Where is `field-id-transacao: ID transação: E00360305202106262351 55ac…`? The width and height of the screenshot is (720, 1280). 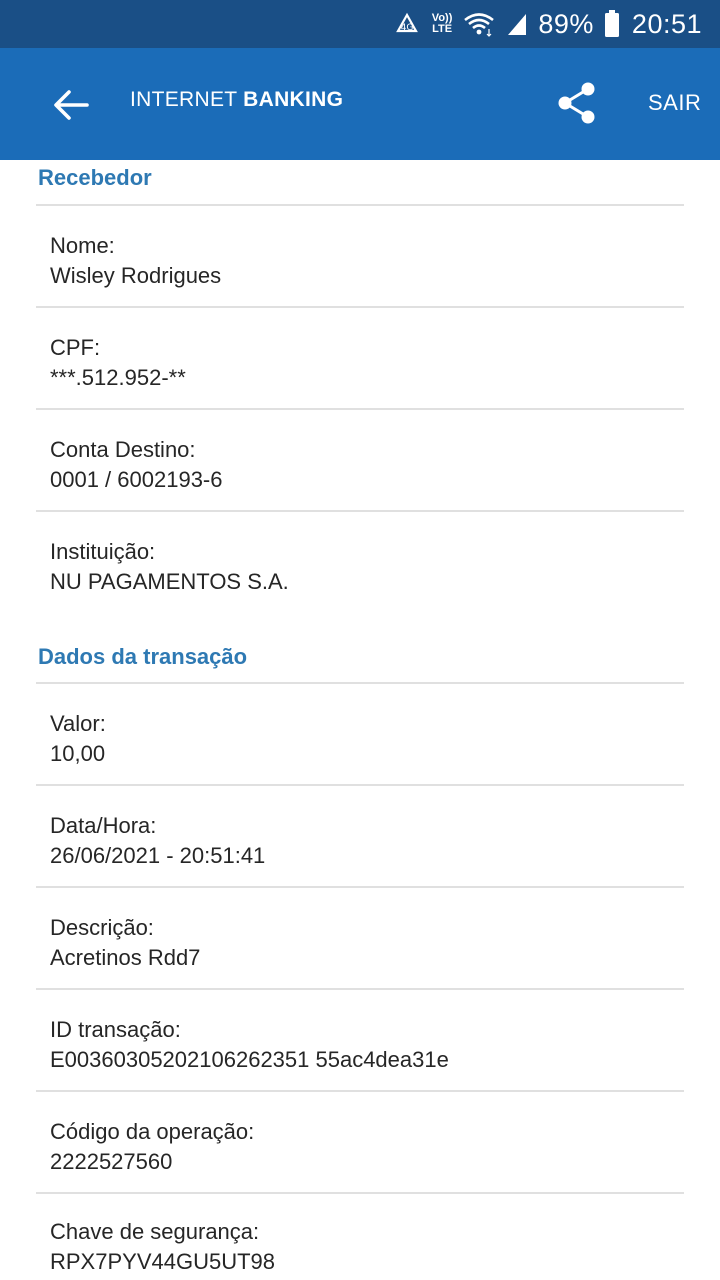
field-id-transacao: ID transação: E00360305202106262351 55ac… is located at coordinates (360, 1046).